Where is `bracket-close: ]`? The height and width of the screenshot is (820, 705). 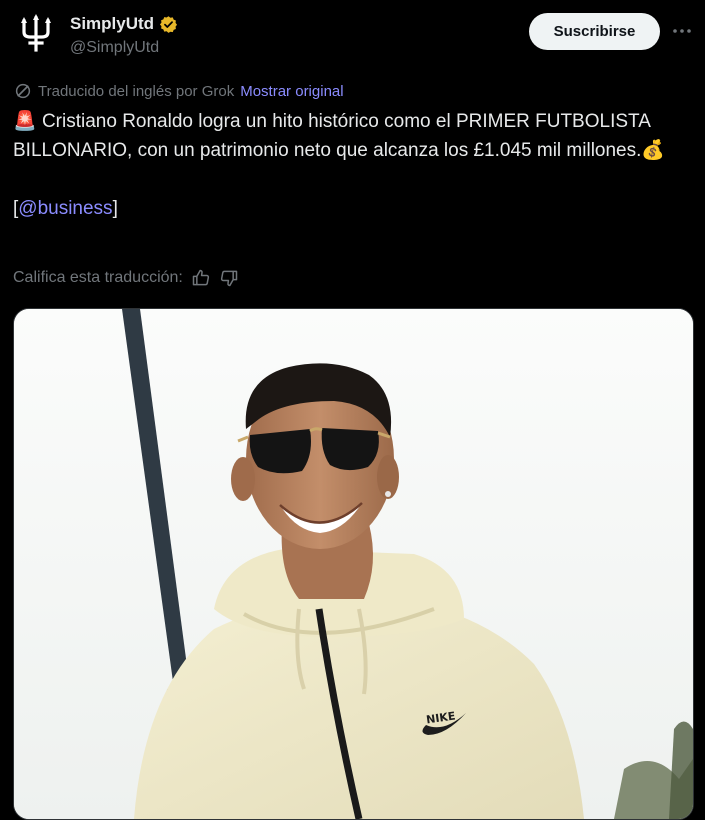 bracket-close: ] is located at coordinates (115, 208).